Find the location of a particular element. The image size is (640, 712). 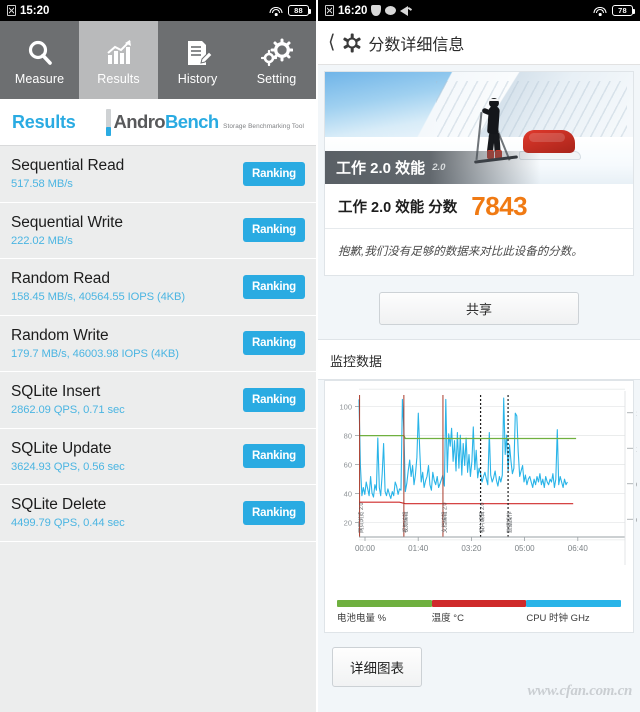

tab-setting: Setting is located at coordinates (276, 60).